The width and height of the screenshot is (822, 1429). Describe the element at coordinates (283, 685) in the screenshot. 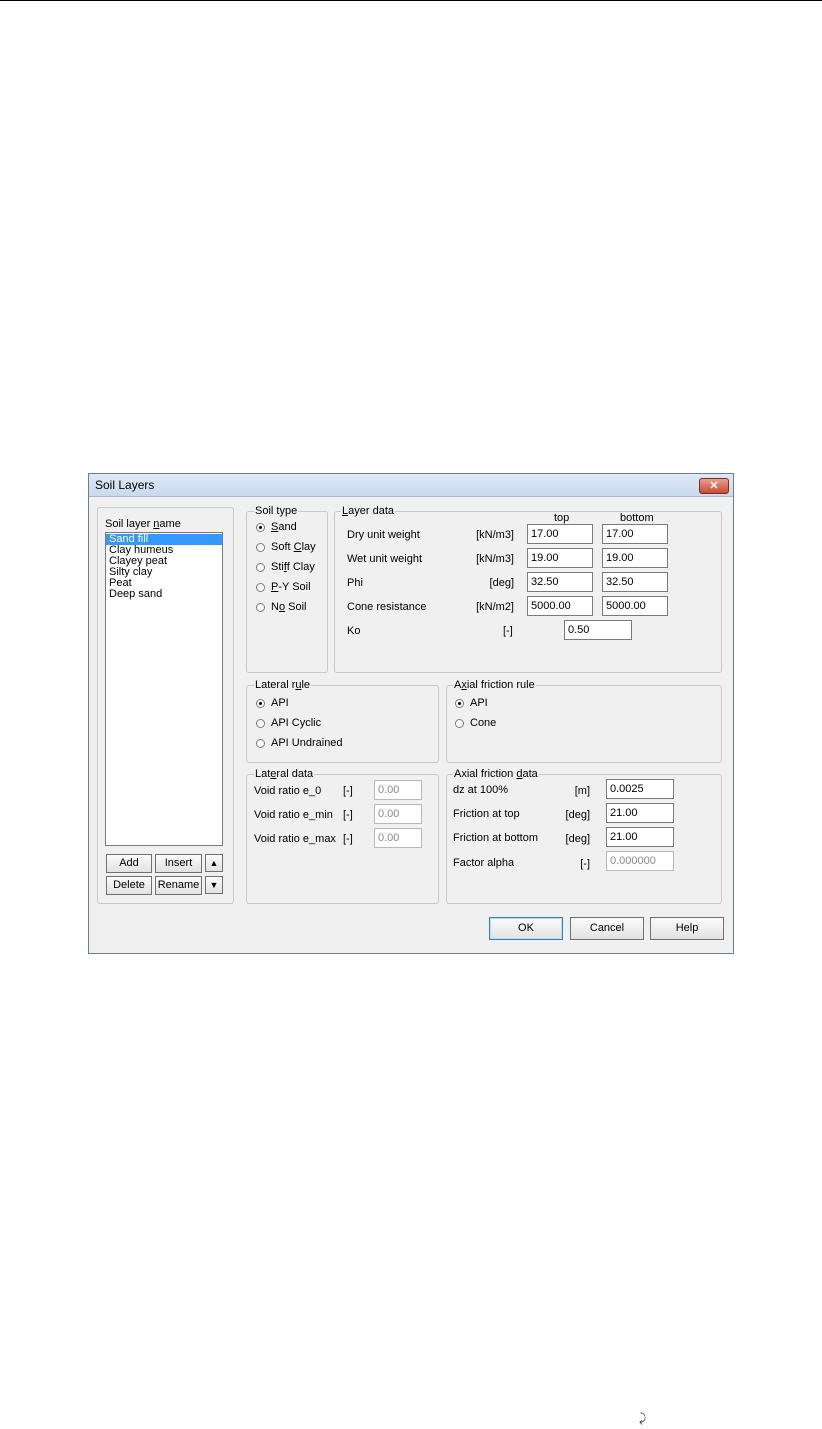

I see `lateral-rule-legend: Lateral rule` at that location.